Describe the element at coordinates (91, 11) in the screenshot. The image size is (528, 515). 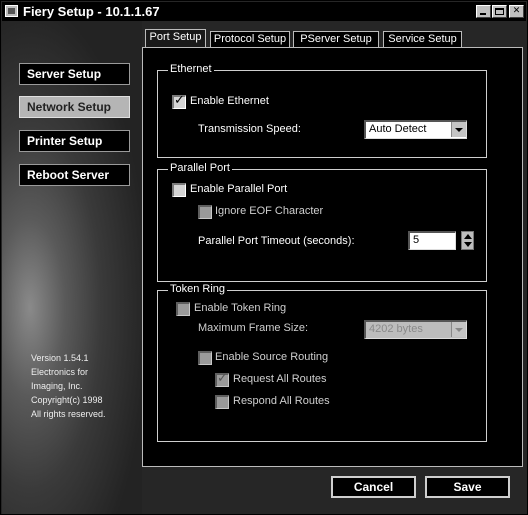
I see `window-title: Fiery Setup - 10.1.1.67` at that location.